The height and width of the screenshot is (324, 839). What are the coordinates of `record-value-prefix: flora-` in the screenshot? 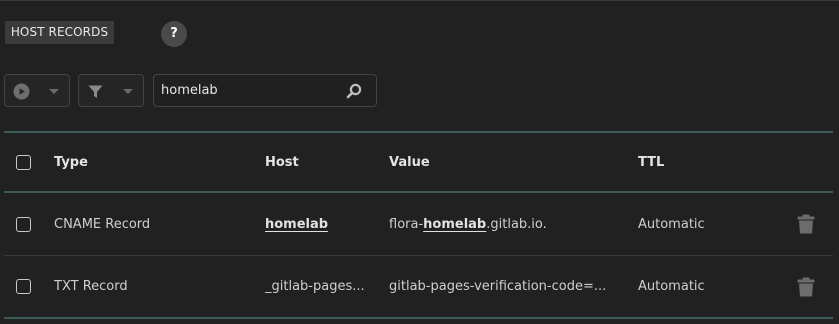 It's located at (406, 224).